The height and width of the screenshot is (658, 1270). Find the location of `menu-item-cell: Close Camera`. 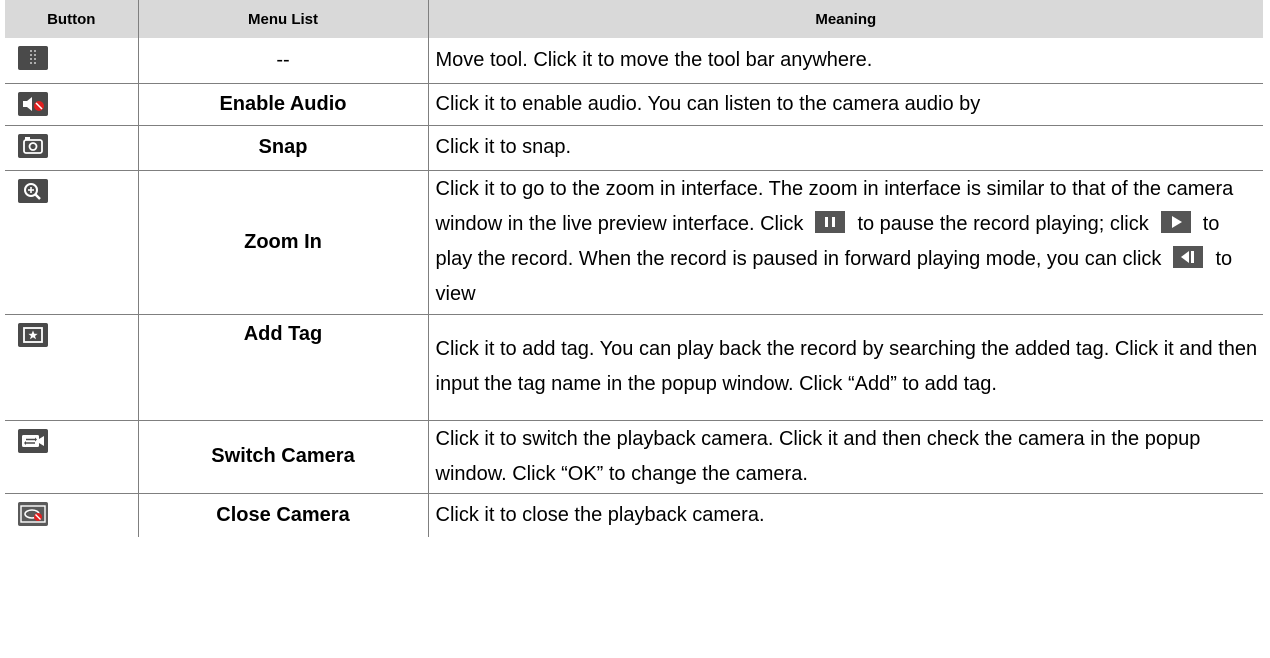

menu-item-cell: Close Camera is located at coordinates (282, 514).